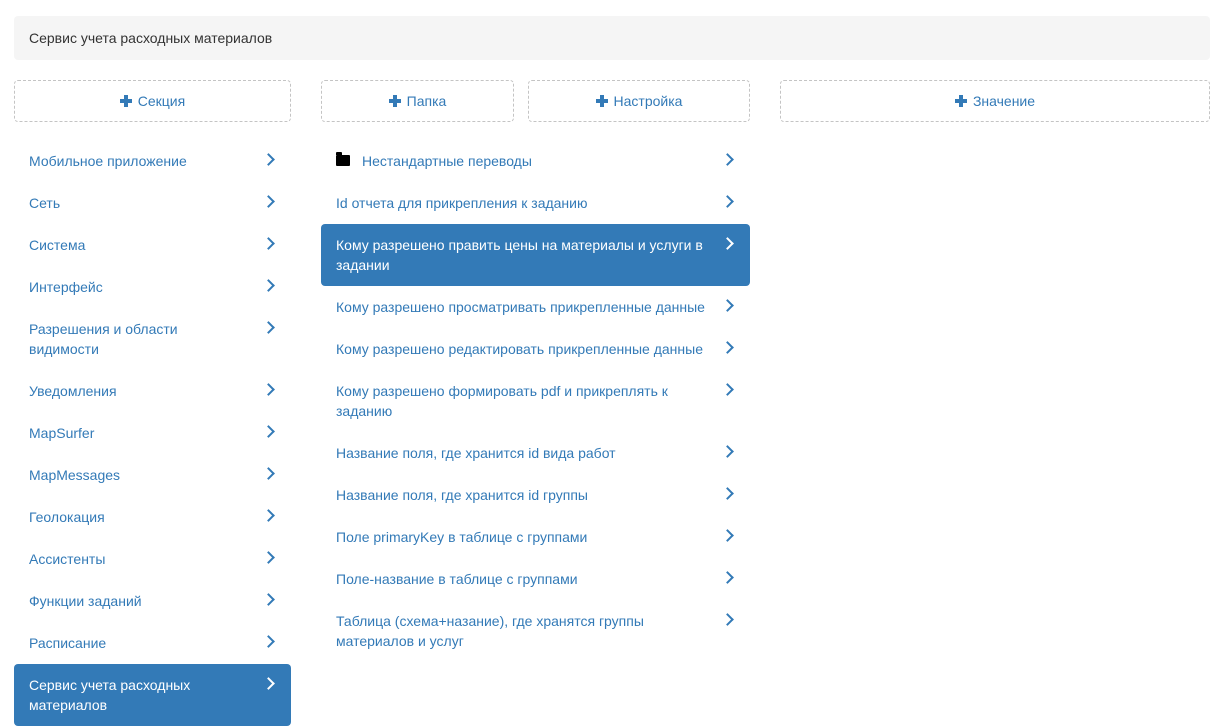 Image resolution: width=1223 pixels, height=727 pixels. I want to click on section-item: MapMessages, so click(152, 475).